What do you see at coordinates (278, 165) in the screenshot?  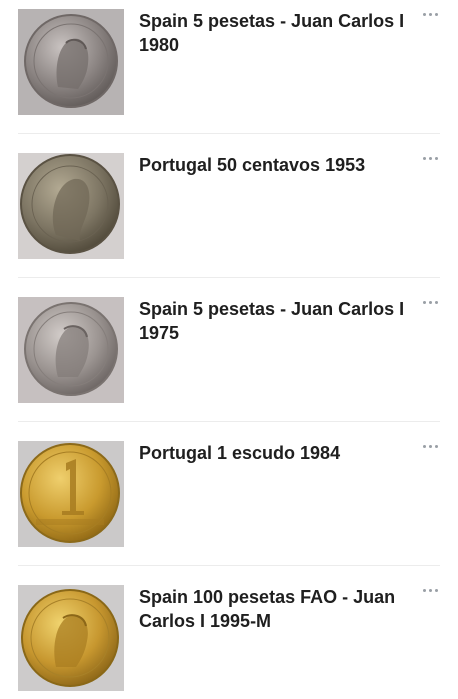 I see `item-title: Portugal 50 centavos 1953` at bounding box center [278, 165].